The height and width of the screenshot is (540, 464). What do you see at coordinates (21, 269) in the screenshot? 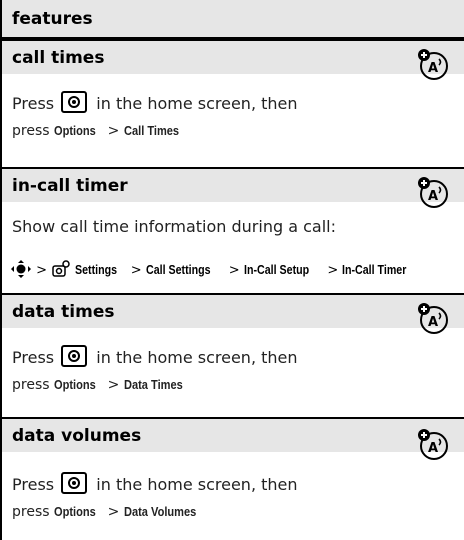
I see `navigation-key-icon` at bounding box center [21, 269].